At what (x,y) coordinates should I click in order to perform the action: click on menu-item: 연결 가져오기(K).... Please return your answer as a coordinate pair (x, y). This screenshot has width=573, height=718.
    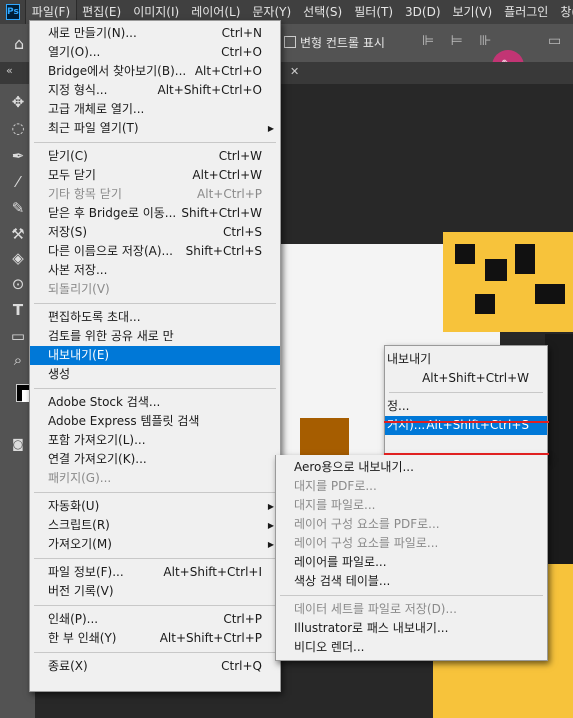
    Looking at the image, I should click on (155, 459).